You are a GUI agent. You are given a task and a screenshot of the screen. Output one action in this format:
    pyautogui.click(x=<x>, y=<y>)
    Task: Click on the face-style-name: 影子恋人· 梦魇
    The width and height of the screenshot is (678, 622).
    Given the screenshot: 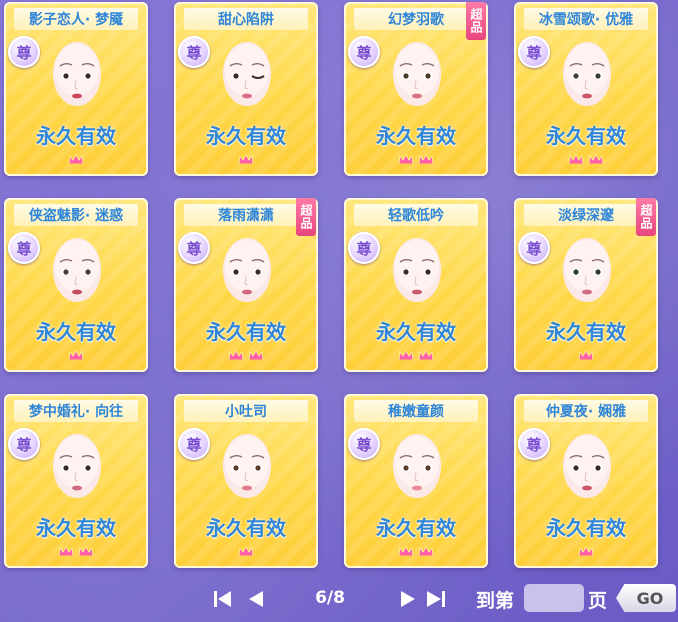 What is the action you would take?
    pyautogui.click(x=76, y=19)
    